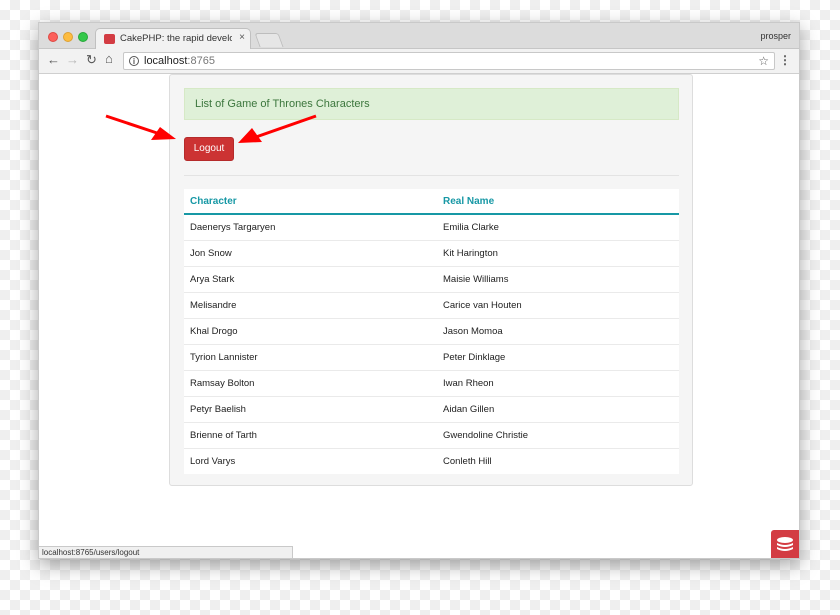 Image resolution: width=840 pixels, height=615 pixels. Describe the element at coordinates (166, 61) in the screenshot. I see `address-host: localhost` at that location.